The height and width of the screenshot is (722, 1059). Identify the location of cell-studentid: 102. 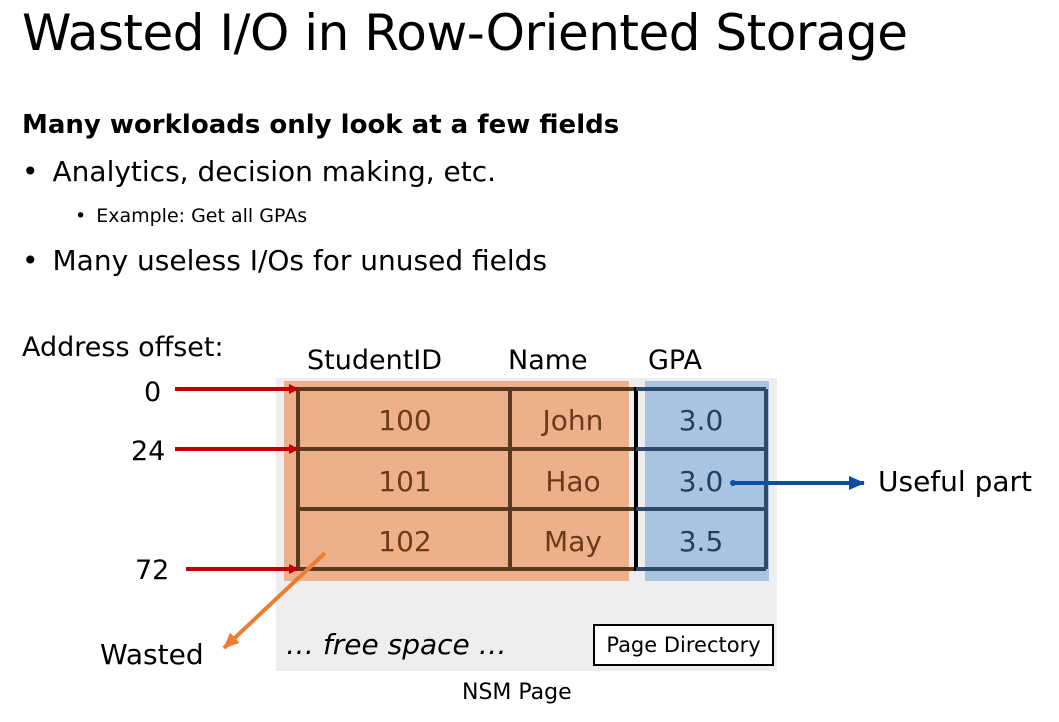
(405, 541).